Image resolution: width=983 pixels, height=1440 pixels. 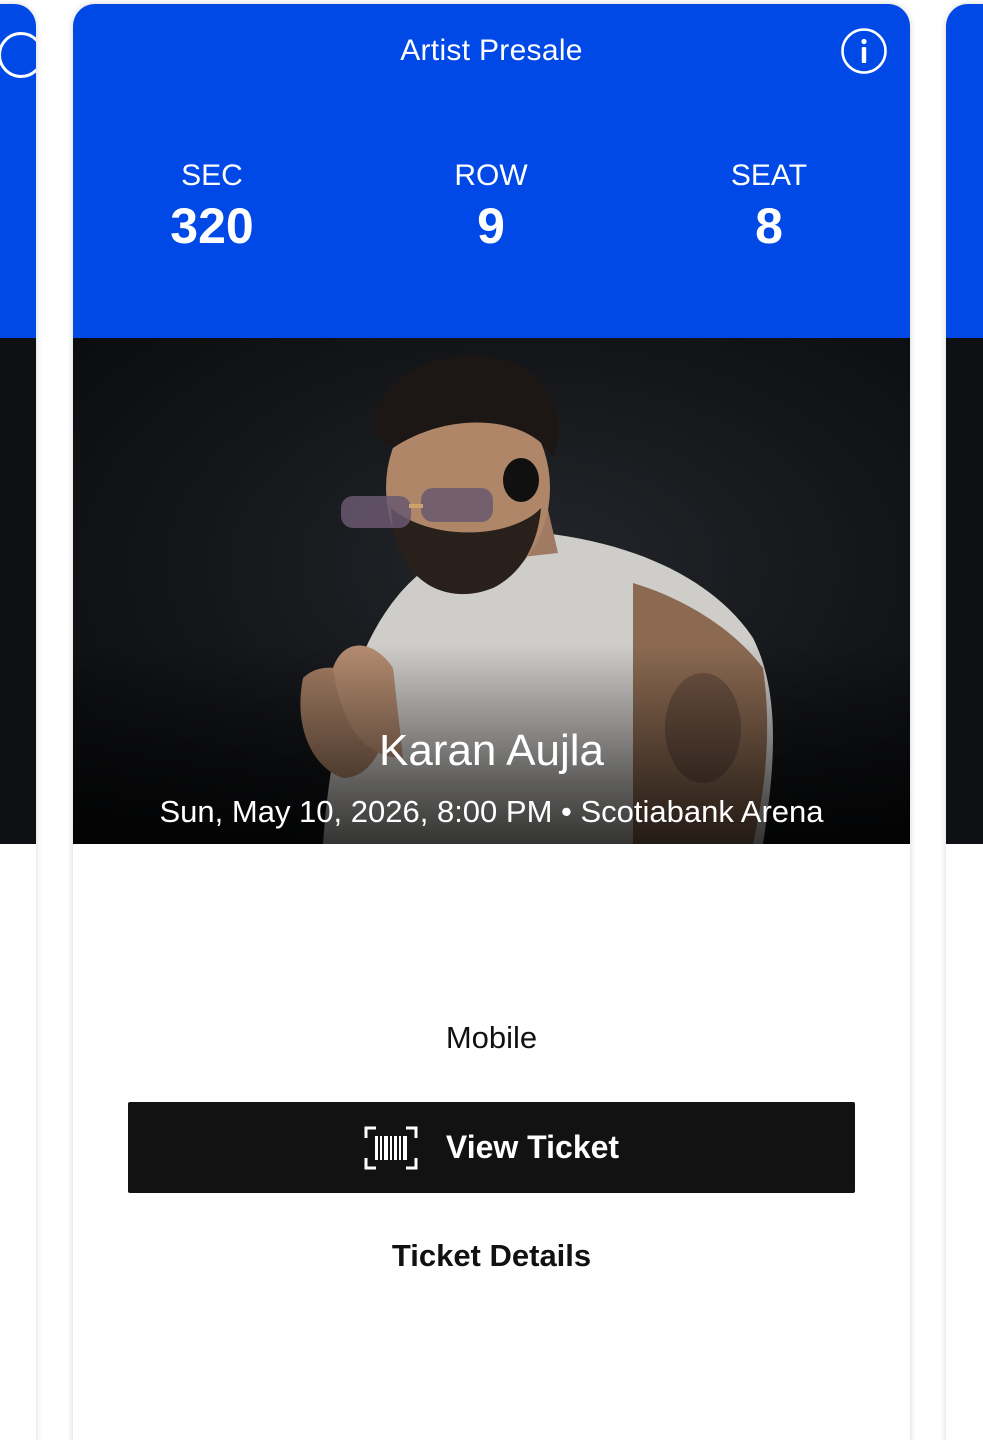 I want to click on view-ticket-label: View Ticket, so click(x=532, y=1147).